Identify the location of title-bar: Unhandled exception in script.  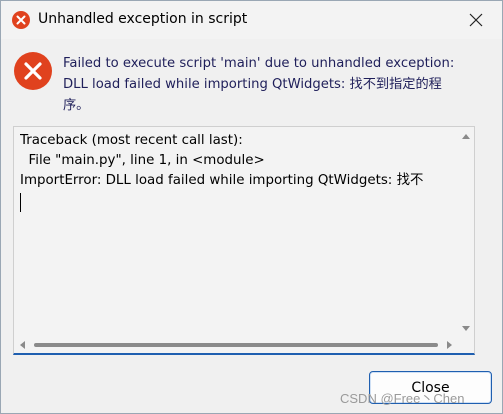
(251, 20).